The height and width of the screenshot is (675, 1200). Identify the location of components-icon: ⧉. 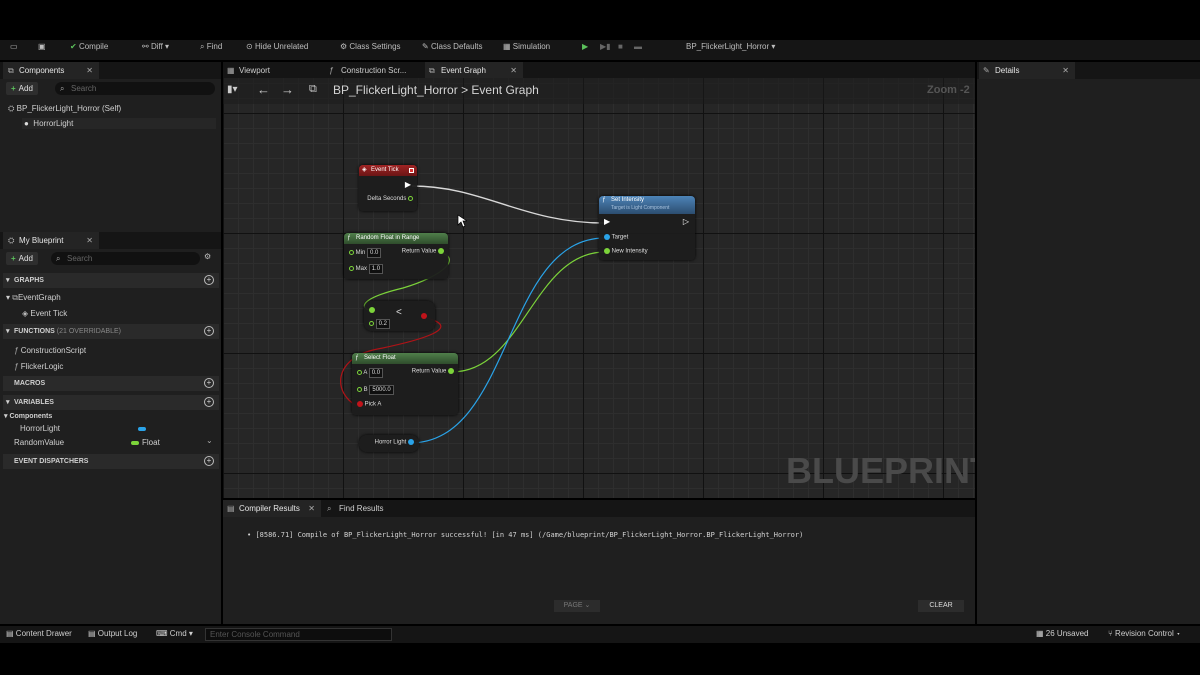
(11, 70).